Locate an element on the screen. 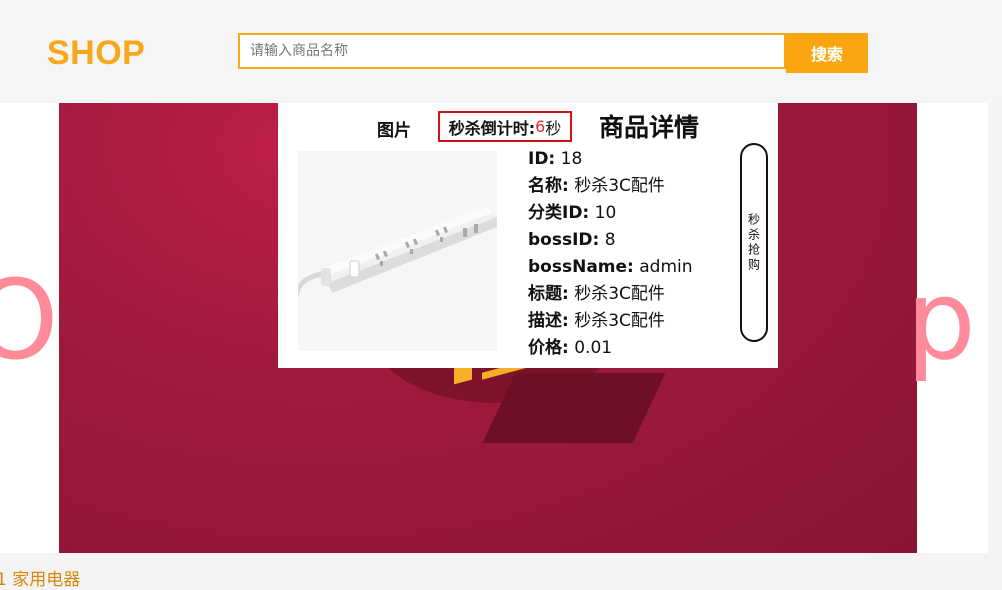  seckill-buy-label: 秒杀抢购 is located at coordinates (753, 242).